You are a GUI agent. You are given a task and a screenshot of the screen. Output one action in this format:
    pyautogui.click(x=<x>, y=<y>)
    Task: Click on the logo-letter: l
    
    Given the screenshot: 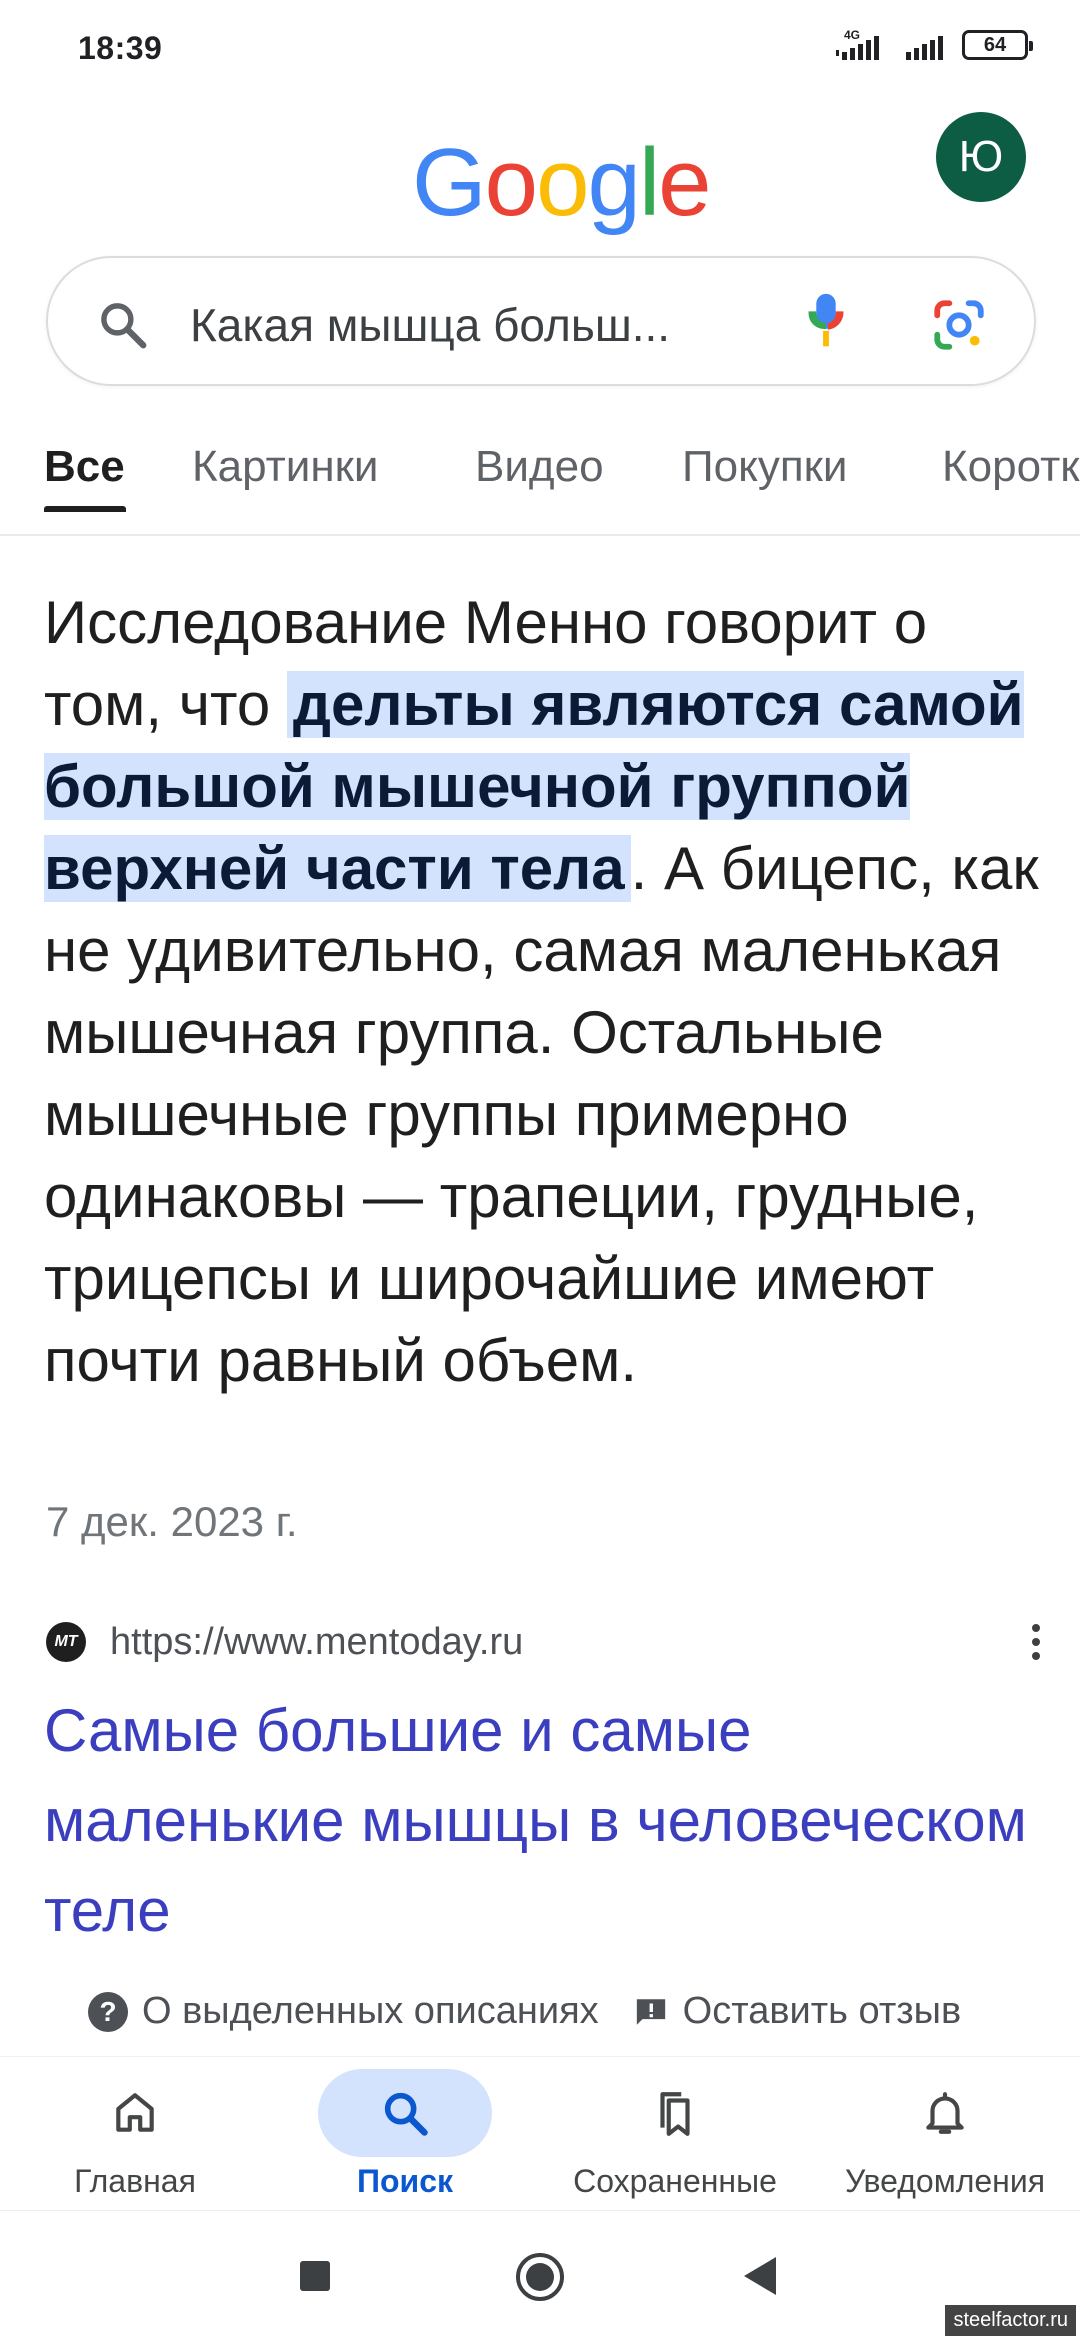 What is the action you would take?
    pyautogui.click(x=649, y=182)
    